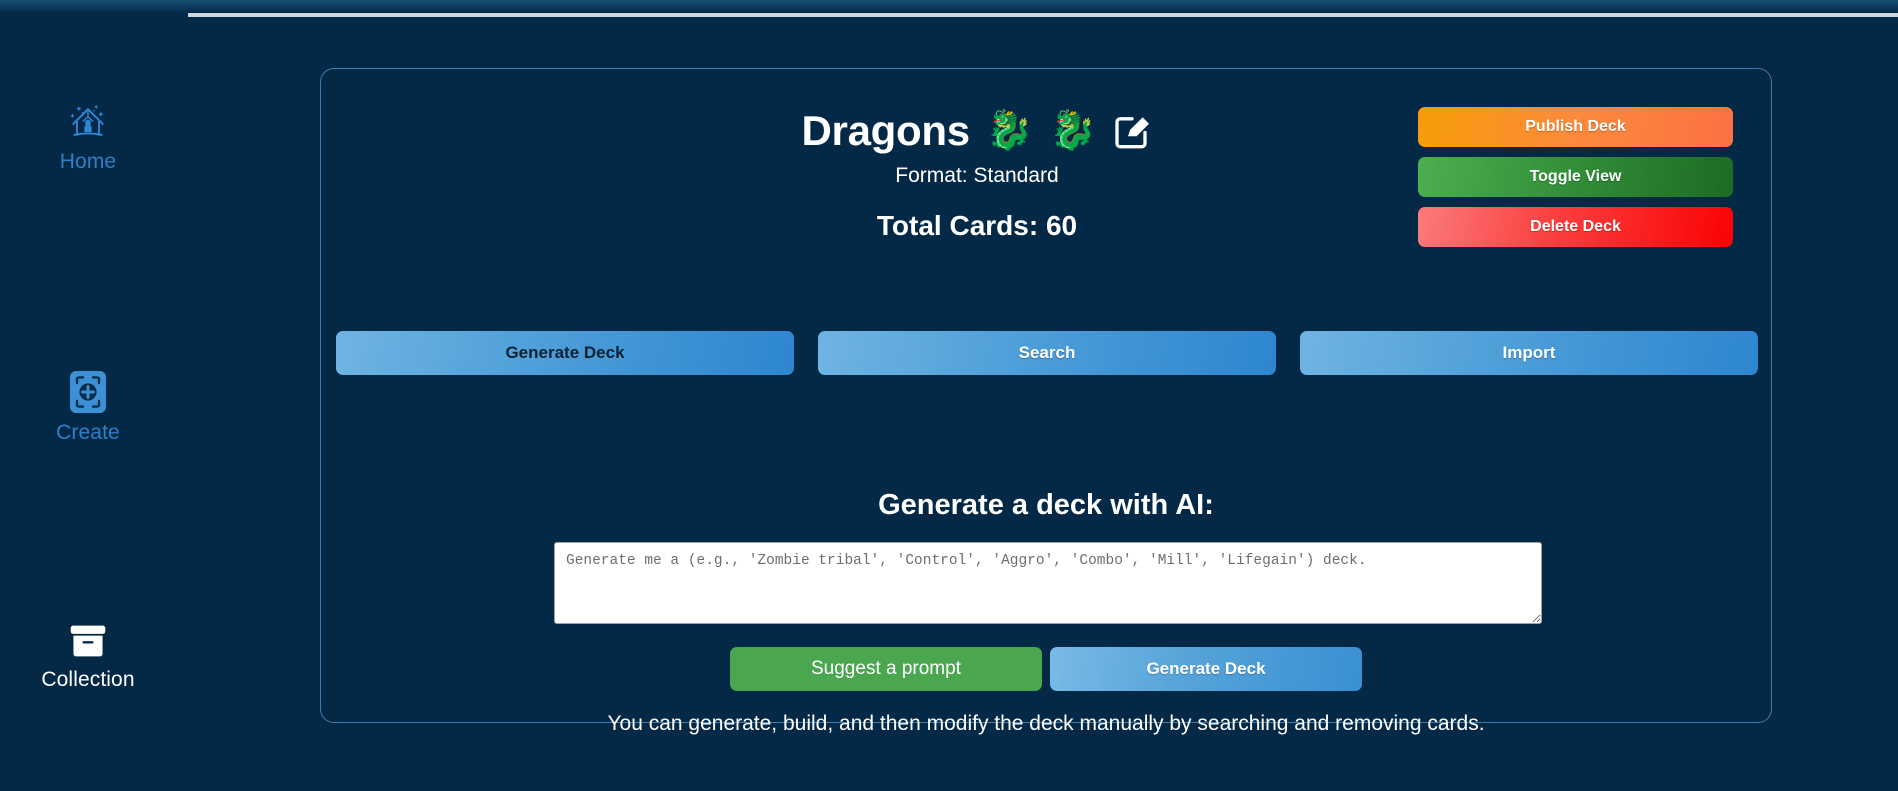  I want to click on deck-action-row: Generate Deck Search Import, so click(1047, 353).